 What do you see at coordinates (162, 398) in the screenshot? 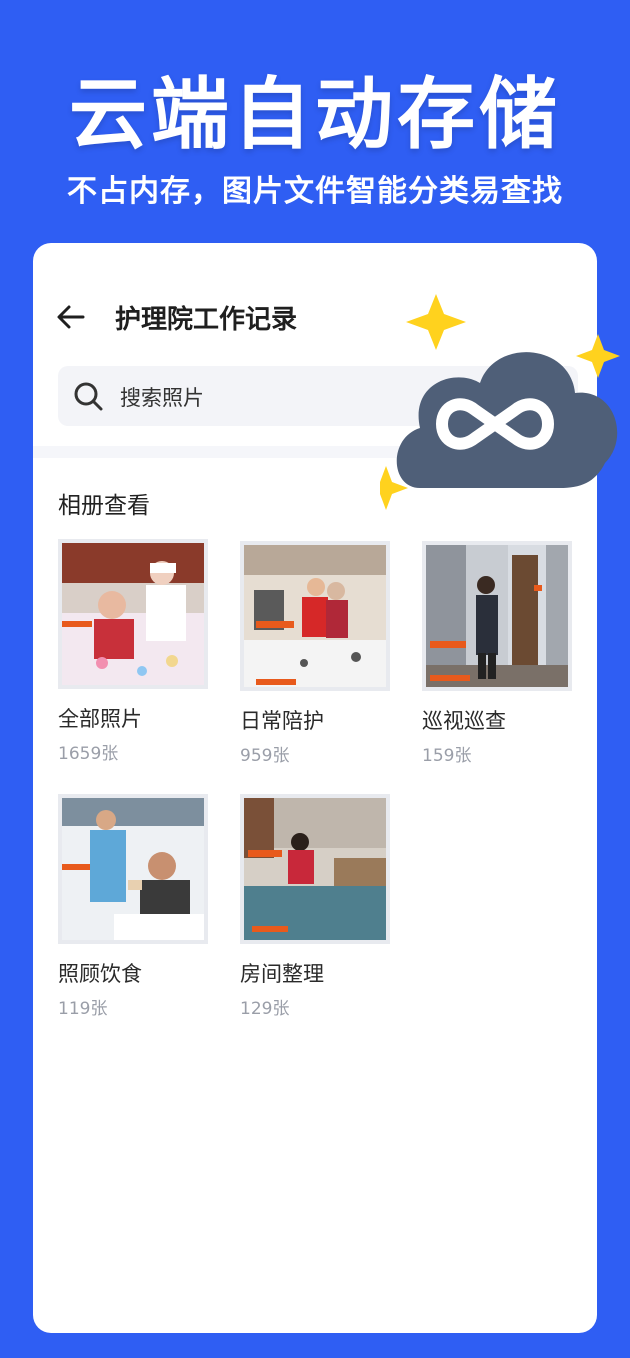
I see `search-placeholder: 搜索照片` at bounding box center [162, 398].